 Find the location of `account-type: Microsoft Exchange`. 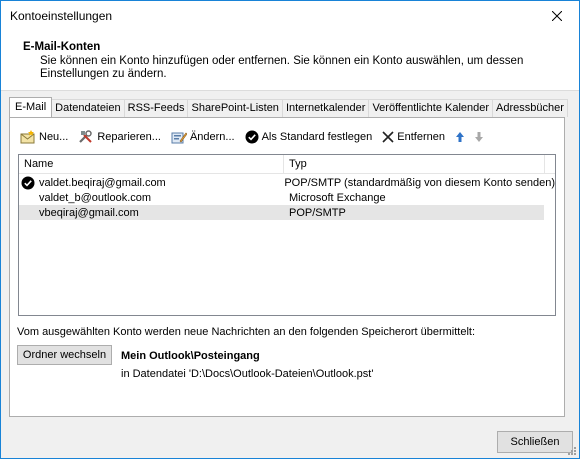

account-type: Microsoft Exchange is located at coordinates (337, 197).